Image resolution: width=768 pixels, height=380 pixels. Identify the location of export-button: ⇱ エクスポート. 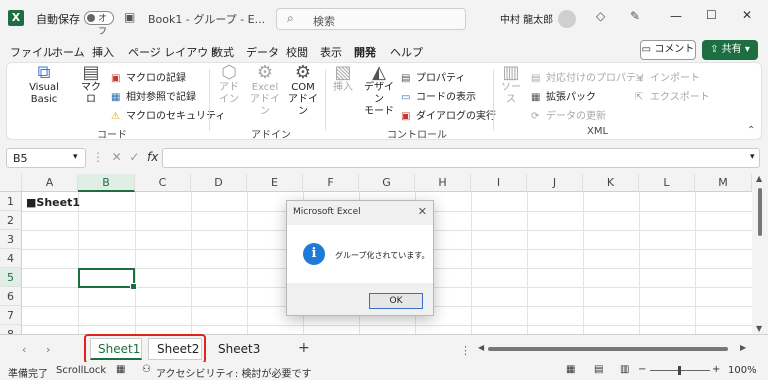
(672, 95).